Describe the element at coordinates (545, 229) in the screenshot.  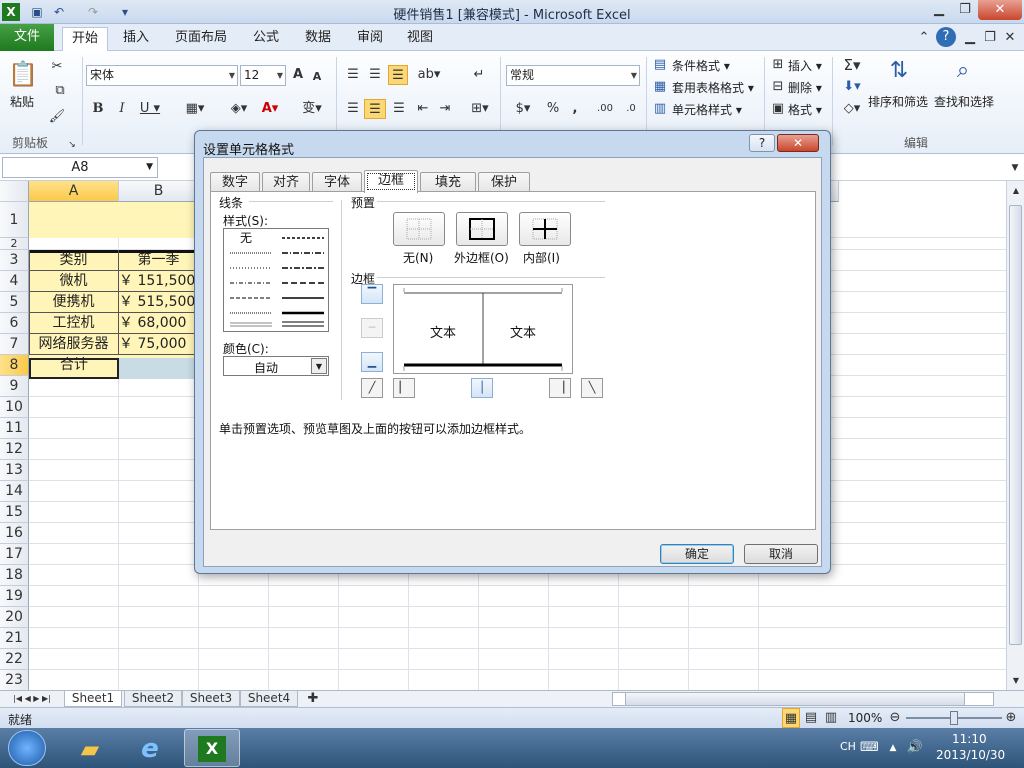
I see `preset-inside-button` at that location.